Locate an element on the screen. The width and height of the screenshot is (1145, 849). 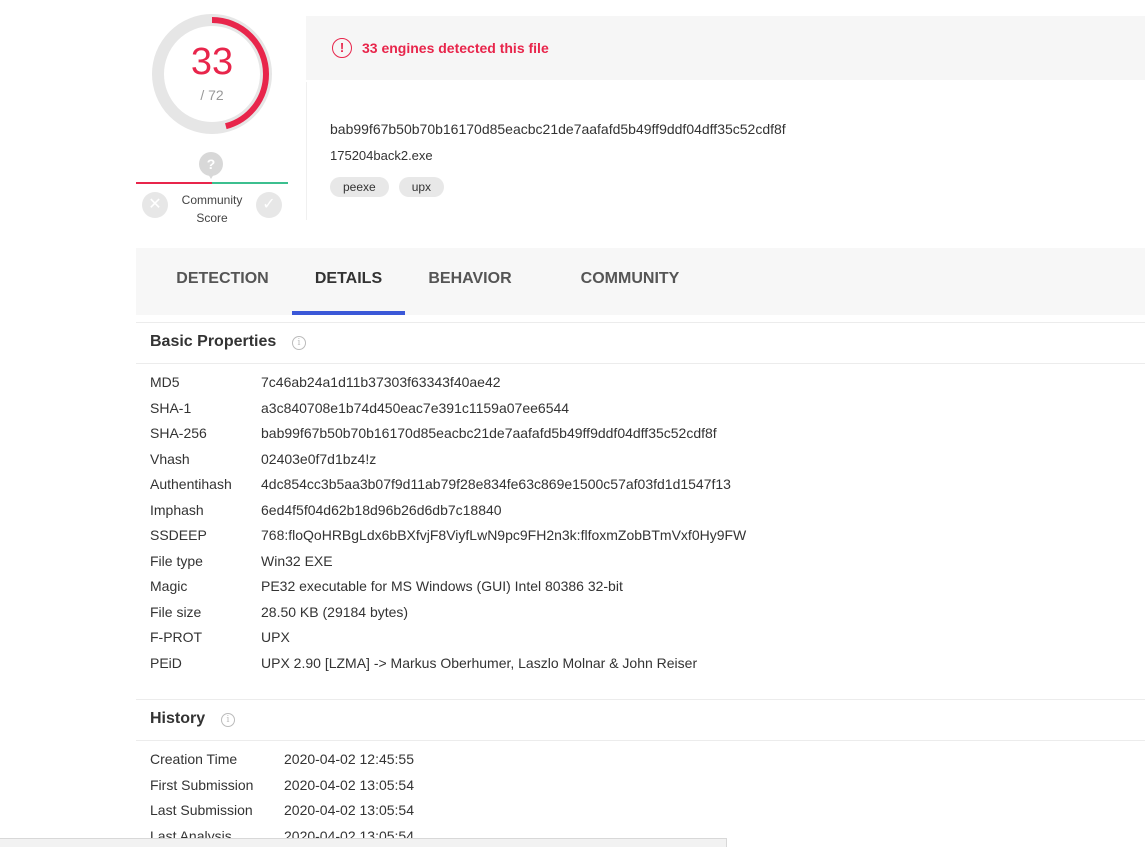
tag-upx: upx is located at coordinates (421, 187).